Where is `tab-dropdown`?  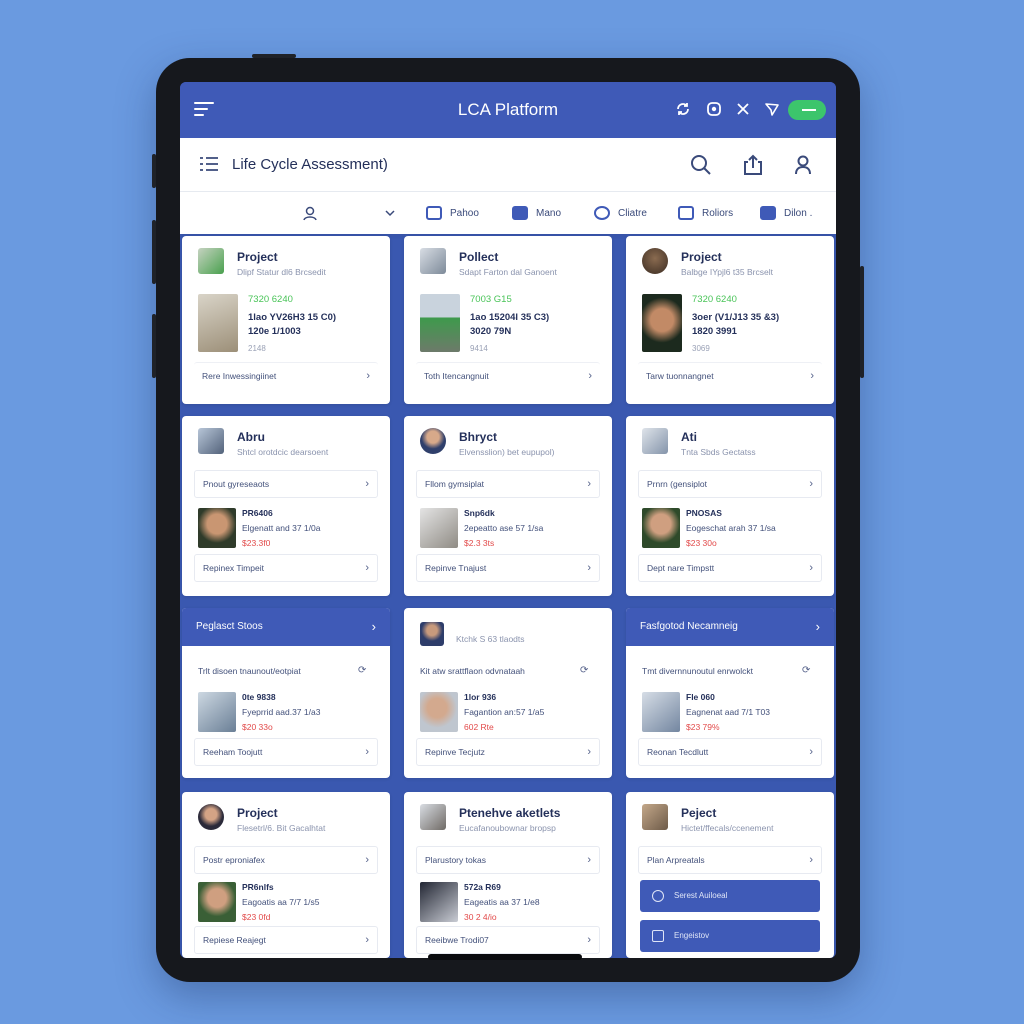
tab-dropdown is located at coordinates (390, 213).